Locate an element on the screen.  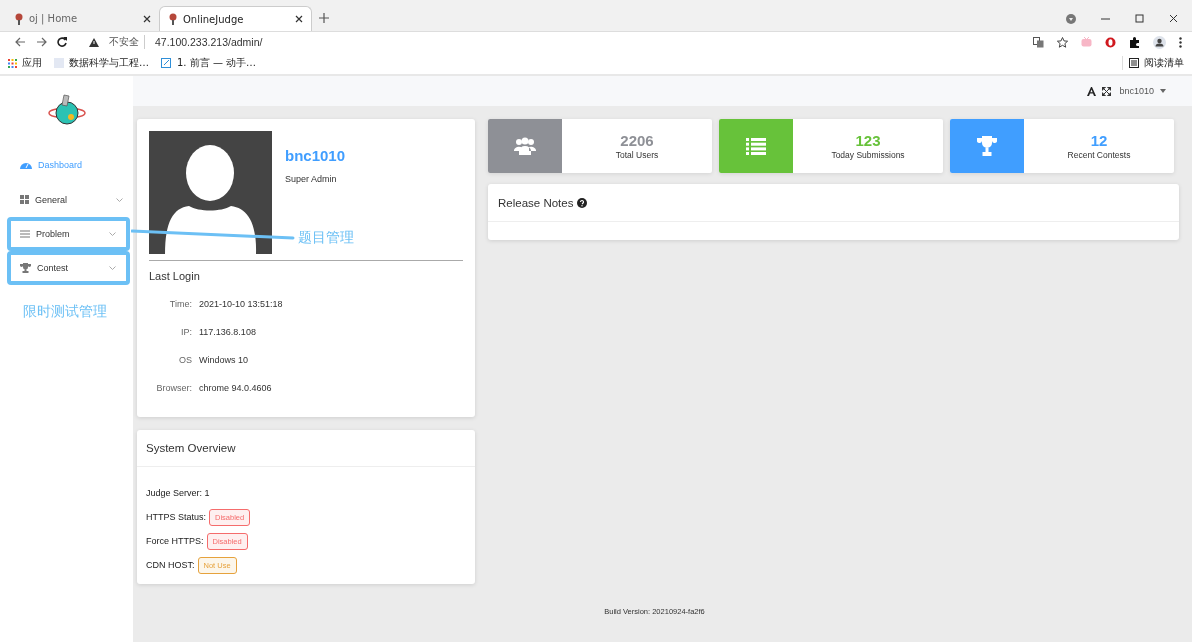
document-icon is located at coordinates (166, 63).